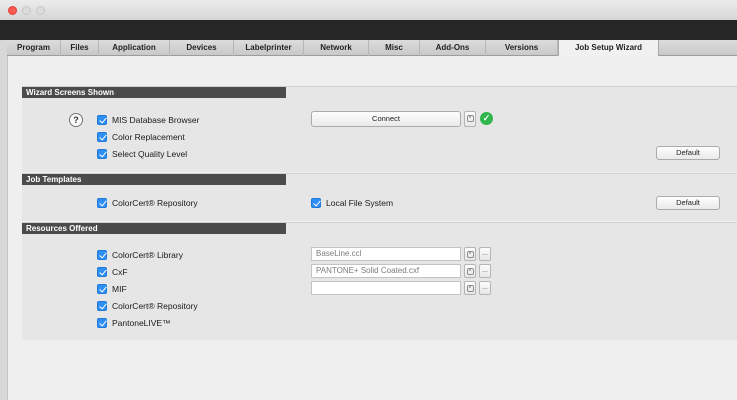 This screenshot has width=737, height=400. What do you see at coordinates (368, 10) in the screenshot?
I see `window-titlebar` at bounding box center [368, 10].